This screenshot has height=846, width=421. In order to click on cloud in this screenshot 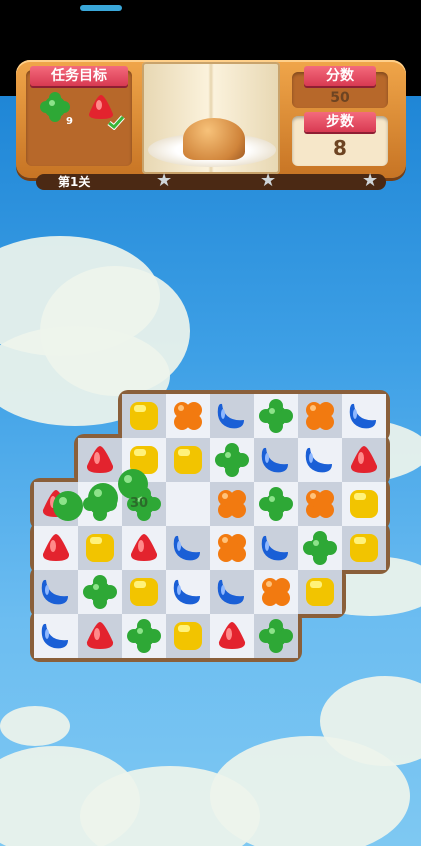, I will do `click(35, 726)`.